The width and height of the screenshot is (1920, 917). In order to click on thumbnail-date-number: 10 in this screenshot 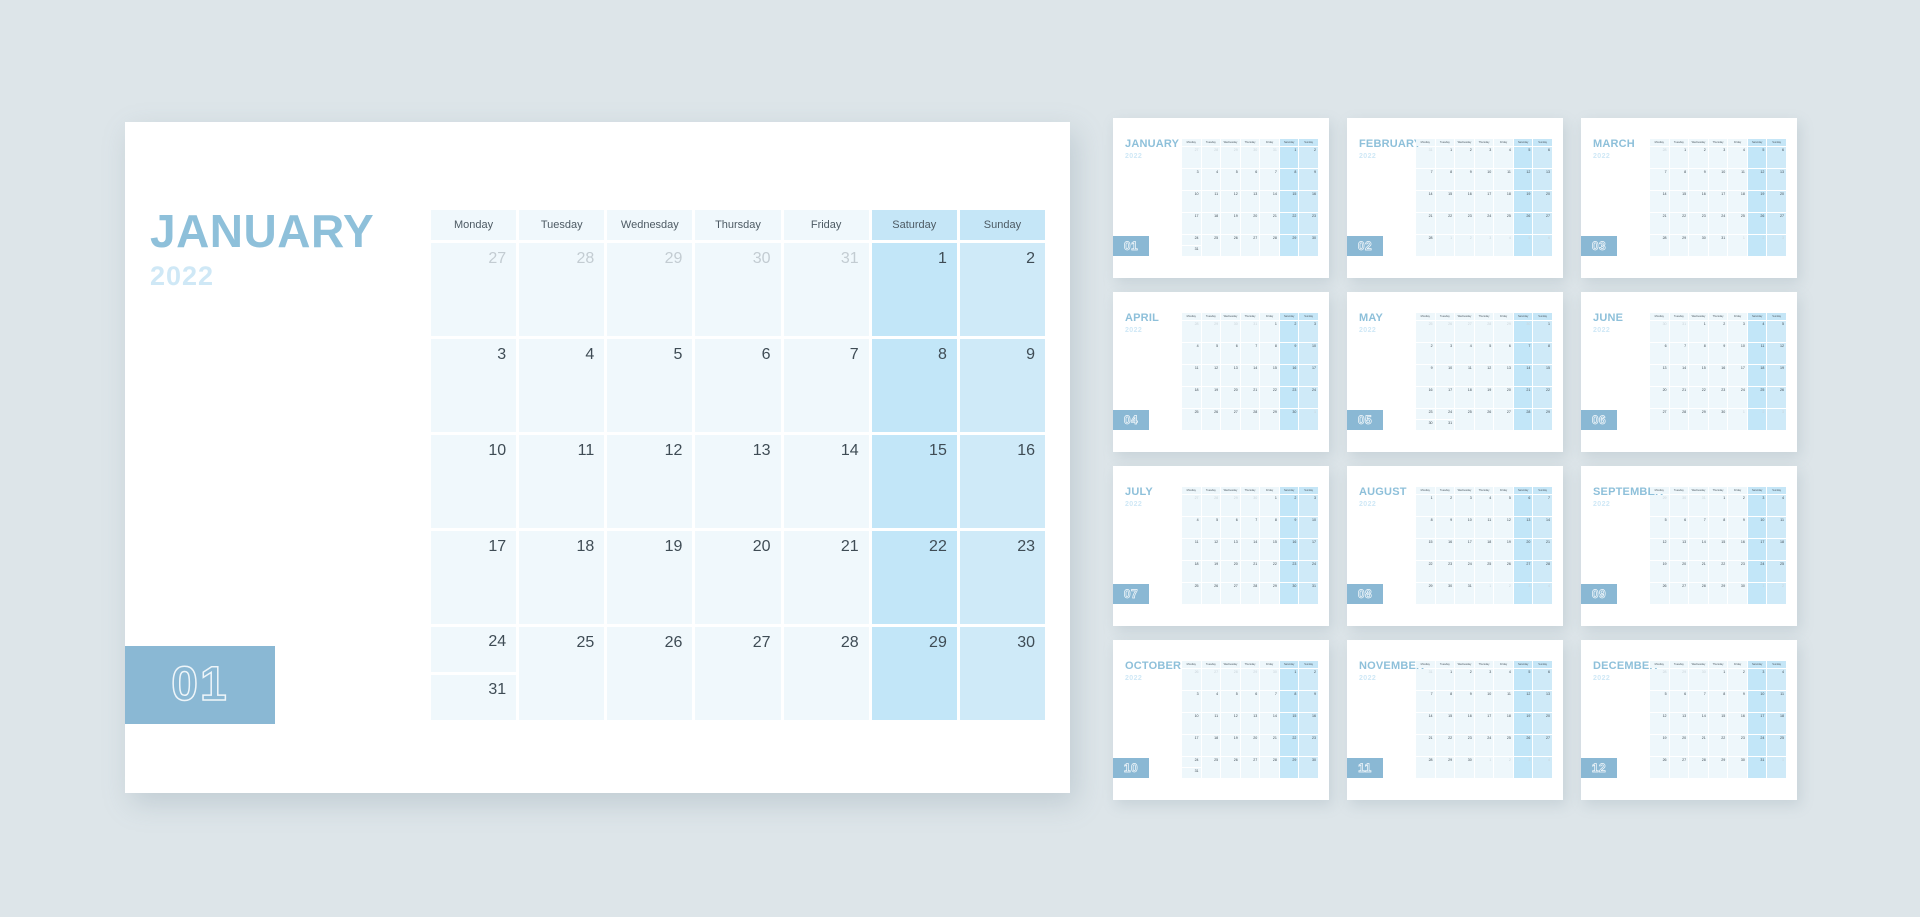, I will do `click(1450, 367)`.